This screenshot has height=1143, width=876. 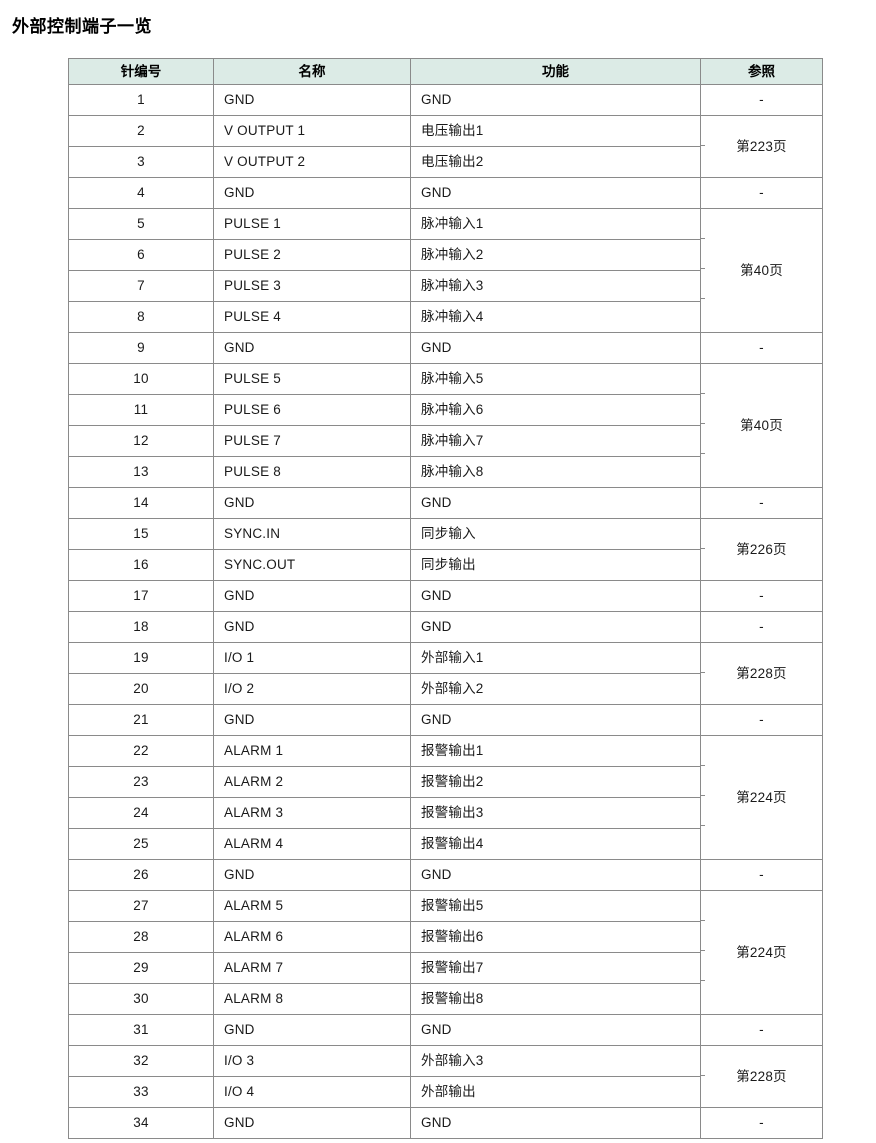 What do you see at coordinates (141, 1030) in the screenshot?
I see `cell-pin-number: 31` at bounding box center [141, 1030].